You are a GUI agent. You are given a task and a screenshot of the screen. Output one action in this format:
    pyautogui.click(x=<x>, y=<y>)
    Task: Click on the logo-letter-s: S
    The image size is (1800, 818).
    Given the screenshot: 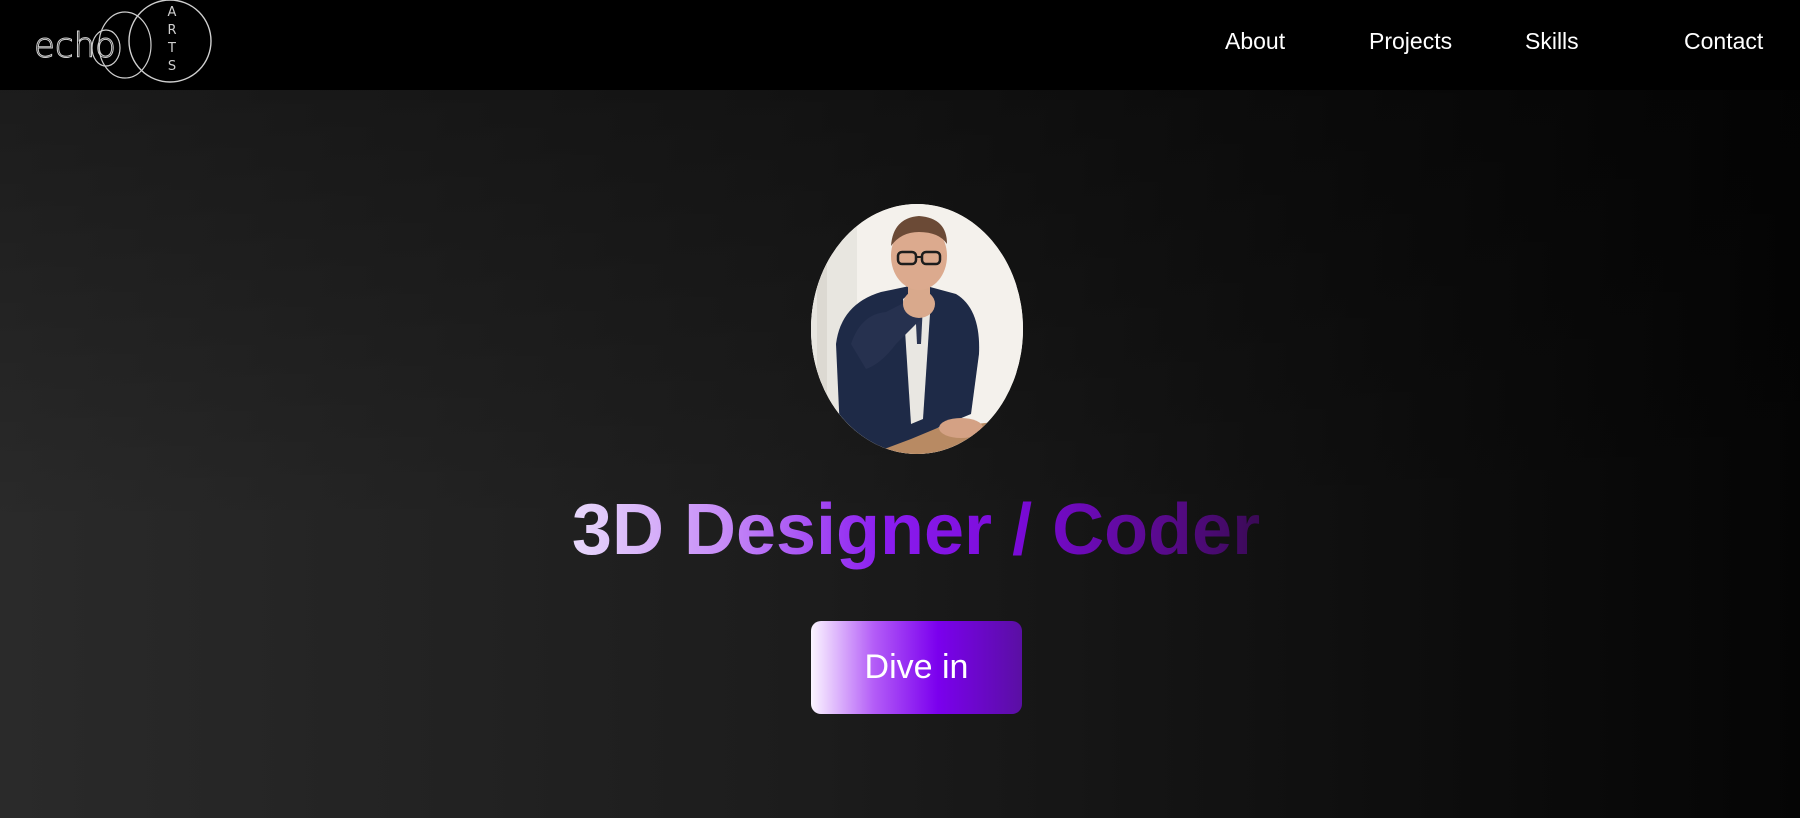 What is the action you would take?
    pyautogui.click(x=172, y=66)
    